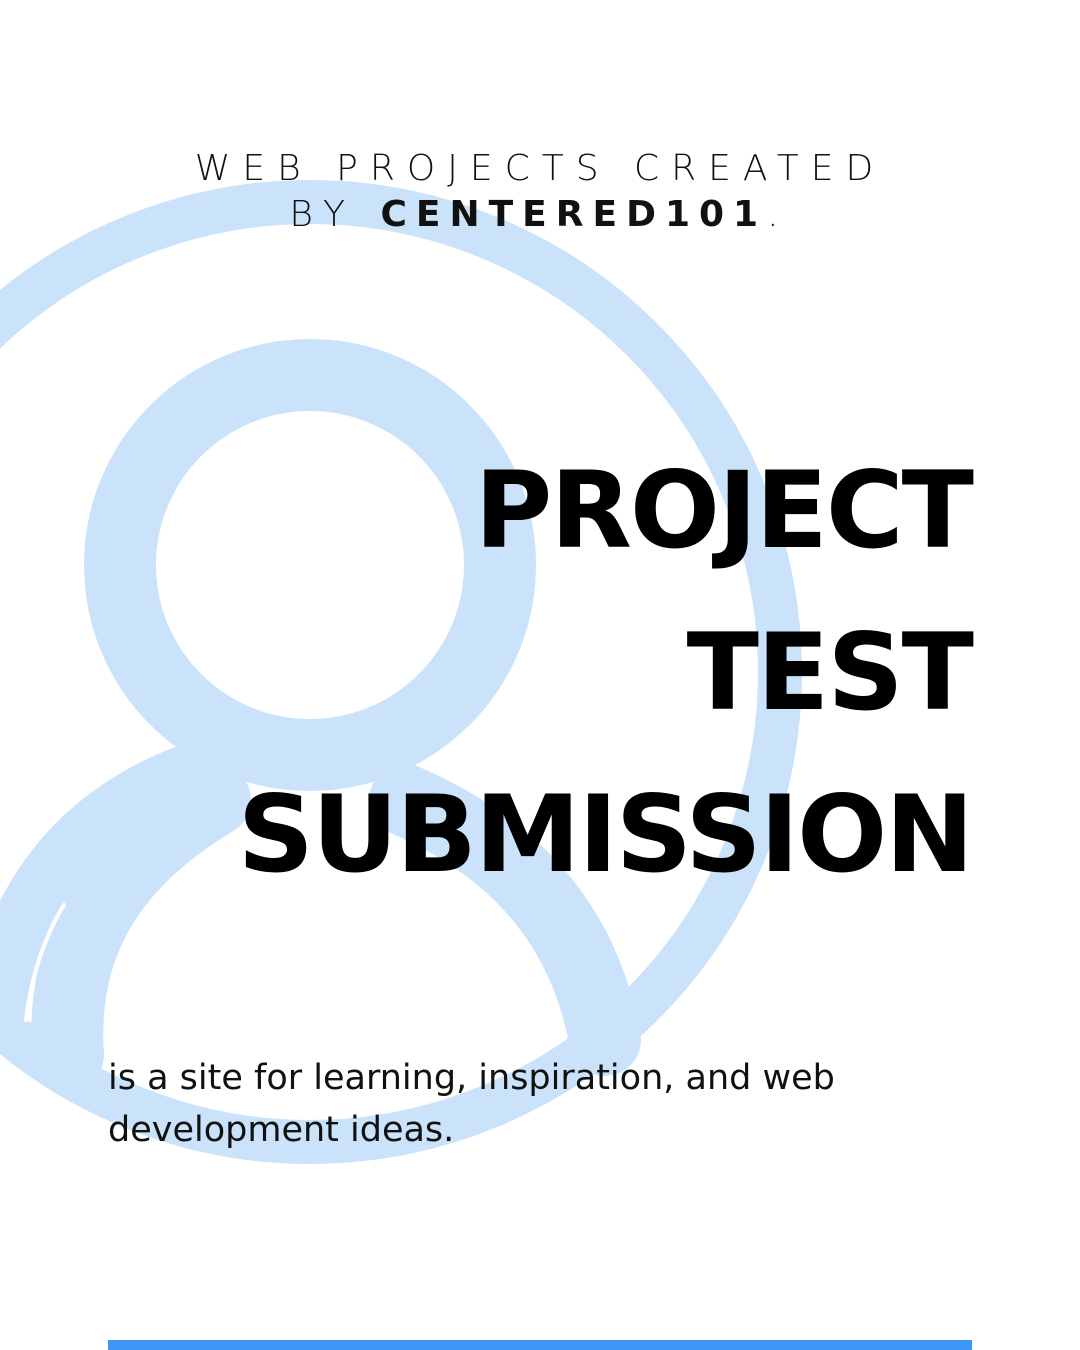  What do you see at coordinates (724, 510) in the screenshot?
I see `title-line-1: PROJECT` at bounding box center [724, 510].